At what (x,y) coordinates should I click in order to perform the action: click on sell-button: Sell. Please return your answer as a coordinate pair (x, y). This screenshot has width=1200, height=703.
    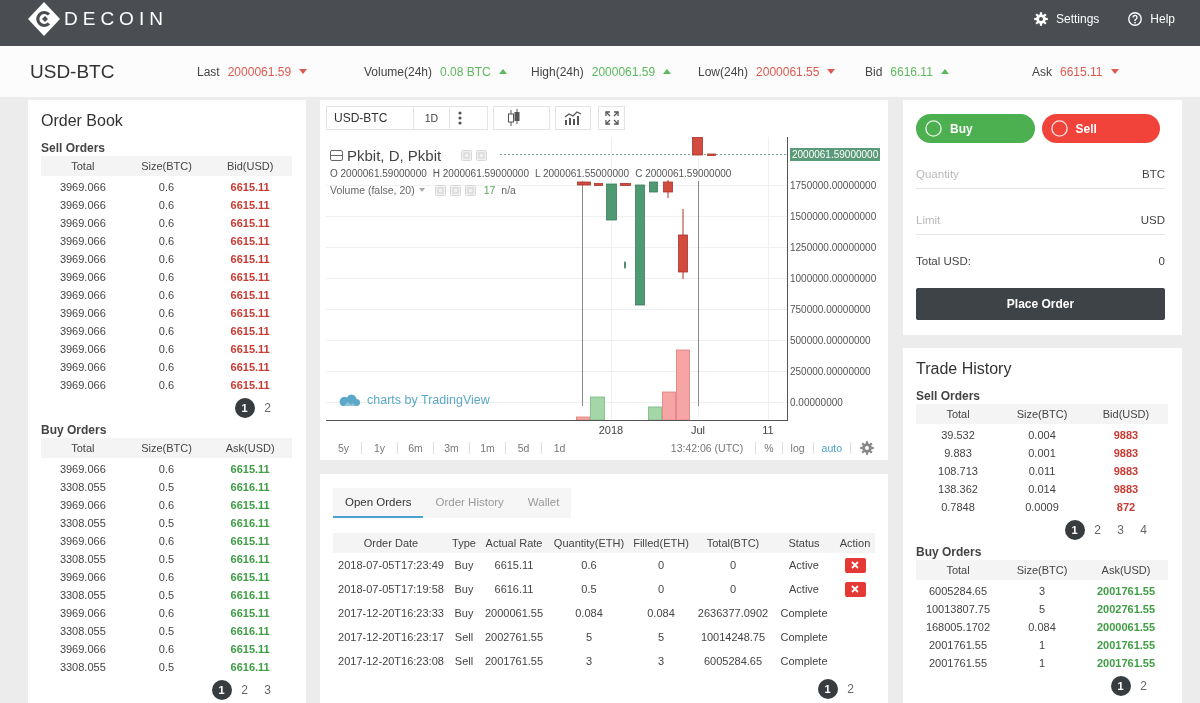
    Looking at the image, I should click on (1100, 128).